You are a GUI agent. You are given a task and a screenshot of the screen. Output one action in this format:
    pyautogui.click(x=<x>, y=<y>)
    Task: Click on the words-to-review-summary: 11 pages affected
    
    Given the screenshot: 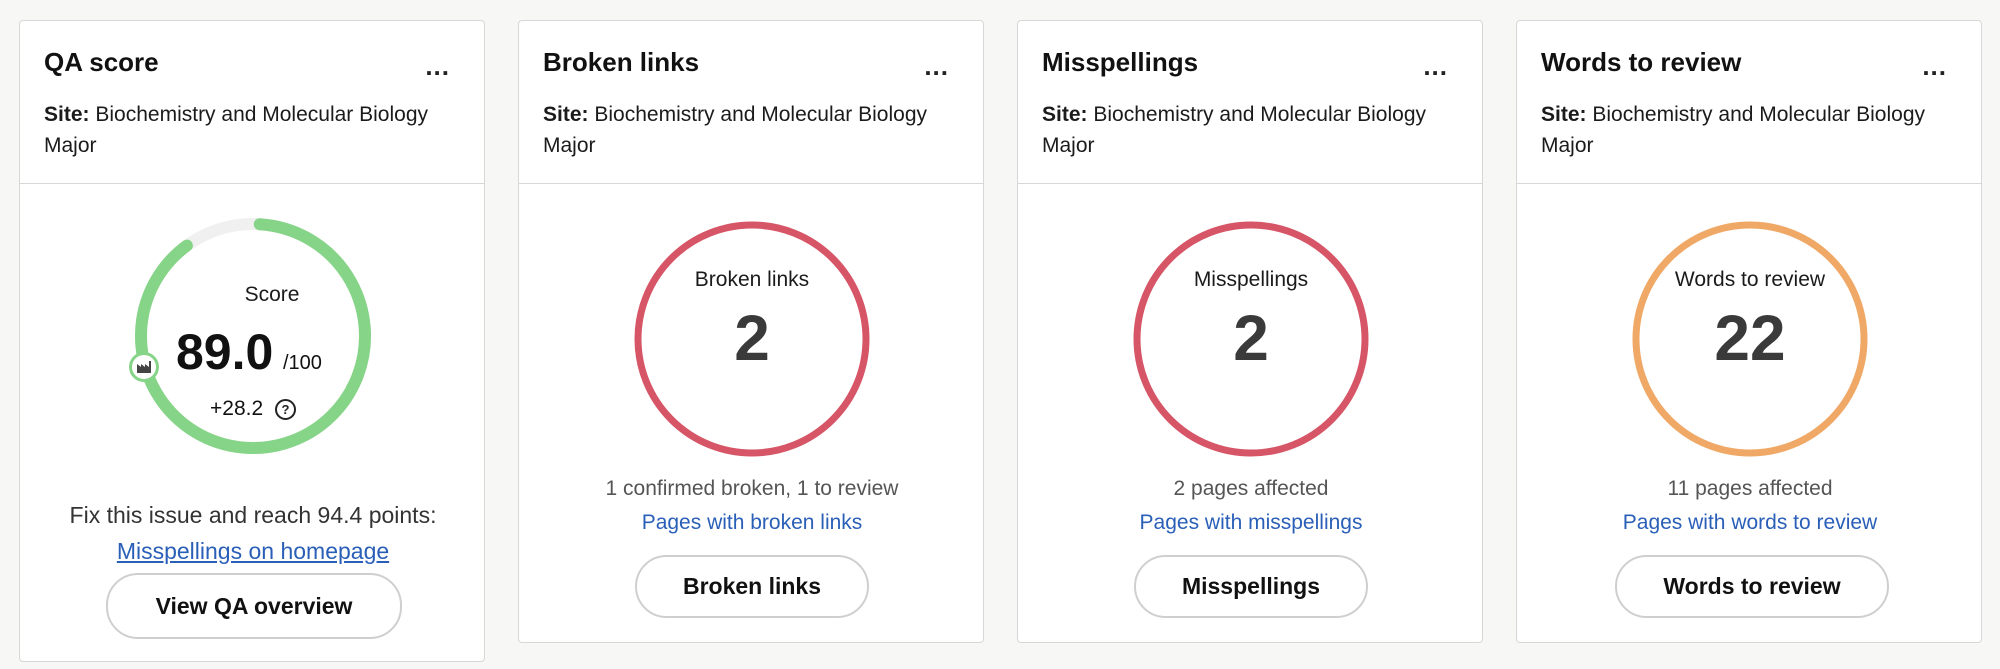 What is the action you would take?
    pyautogui.click(x=1750, y=488)
    